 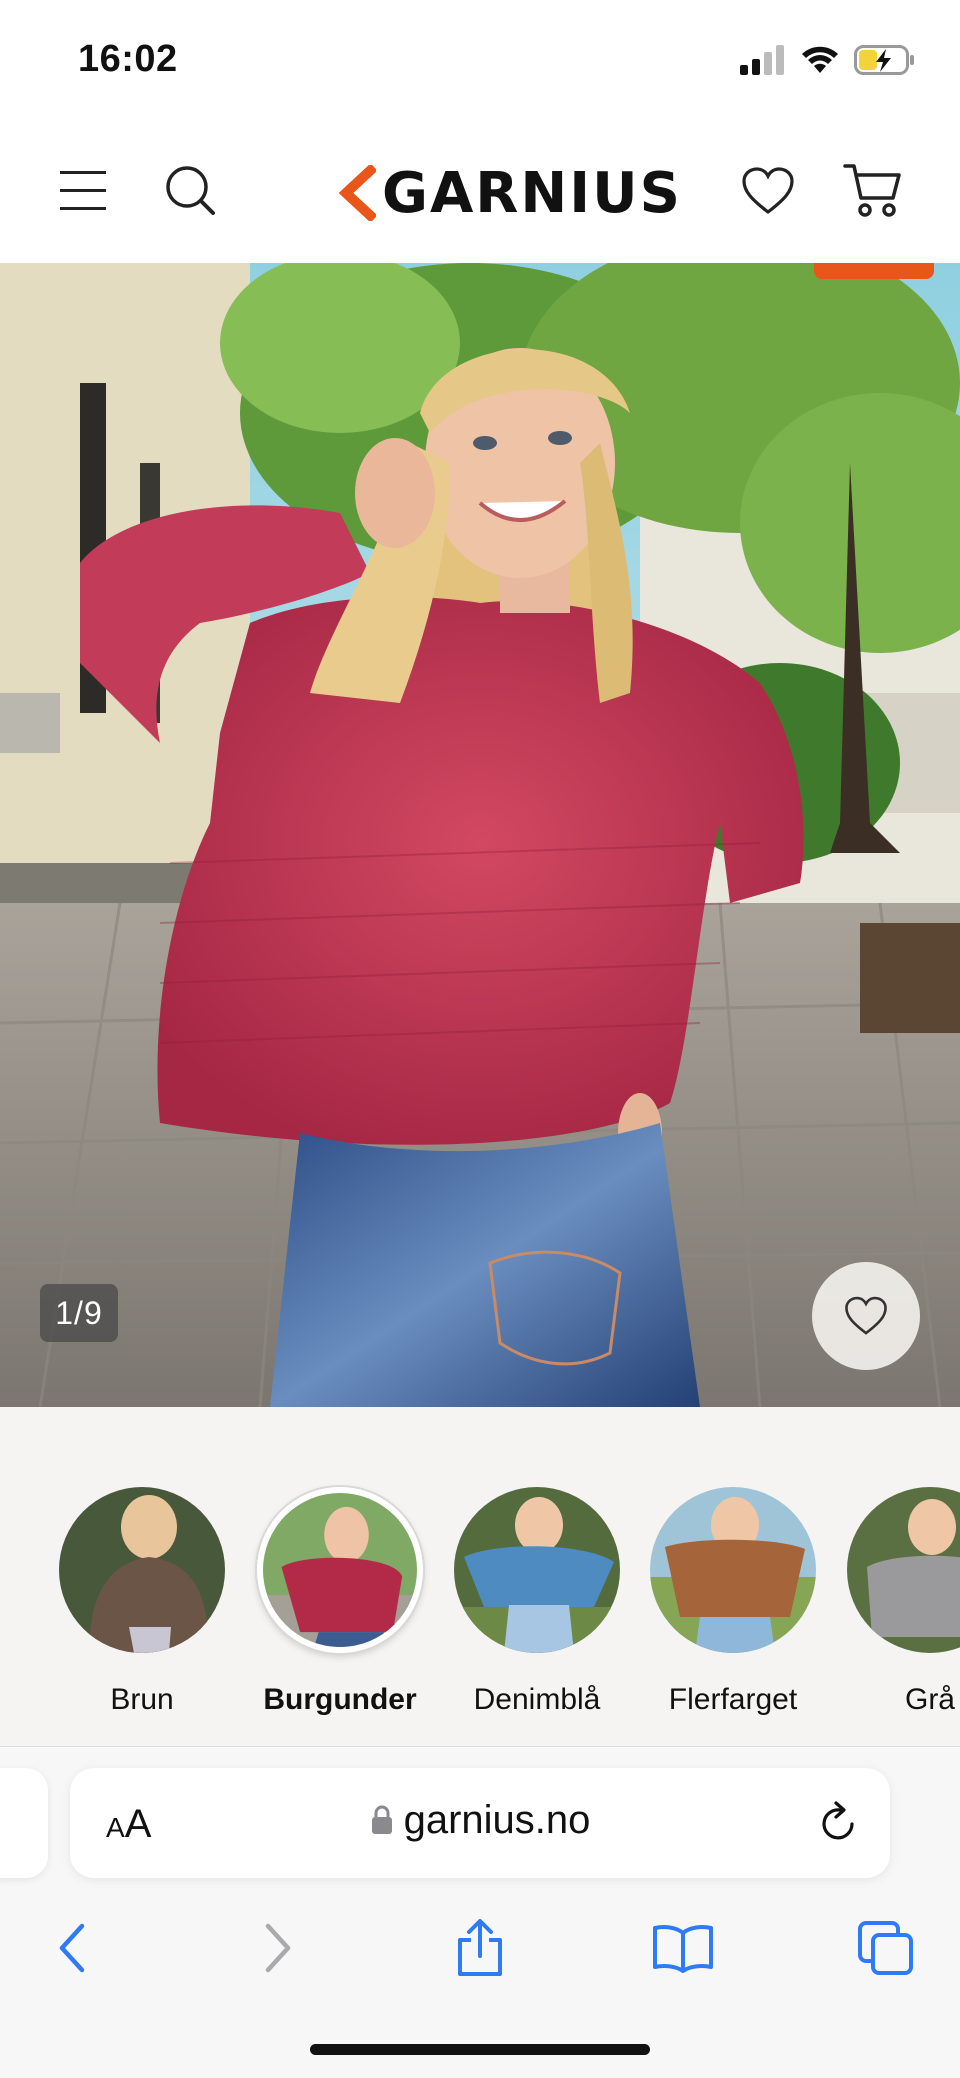 What do you see at coordinates (838, 1820) in the screenshot?
I see `reload-icon` at bounding box center [838, 1820].